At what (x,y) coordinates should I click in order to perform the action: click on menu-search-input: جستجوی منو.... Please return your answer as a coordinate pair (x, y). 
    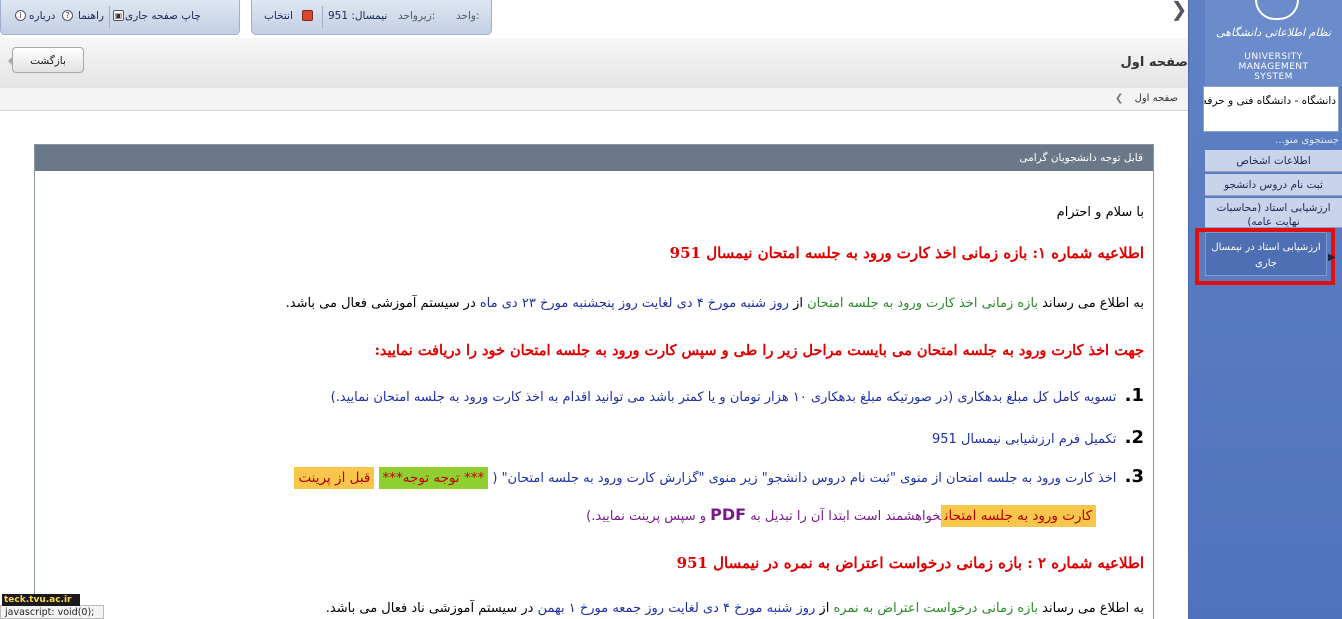
    Looking at the image, I should click on (1271, 142).